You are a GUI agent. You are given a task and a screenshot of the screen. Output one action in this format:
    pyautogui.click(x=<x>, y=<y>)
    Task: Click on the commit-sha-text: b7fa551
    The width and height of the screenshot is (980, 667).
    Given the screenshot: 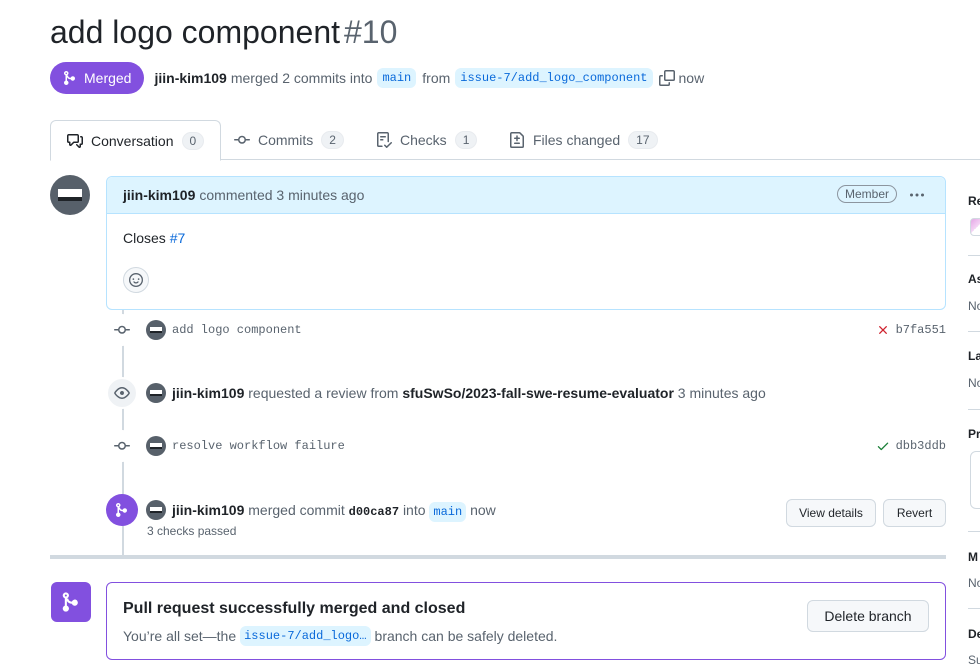 What is the action you would take?
    pyautogui.click(x=921, y=330)
    